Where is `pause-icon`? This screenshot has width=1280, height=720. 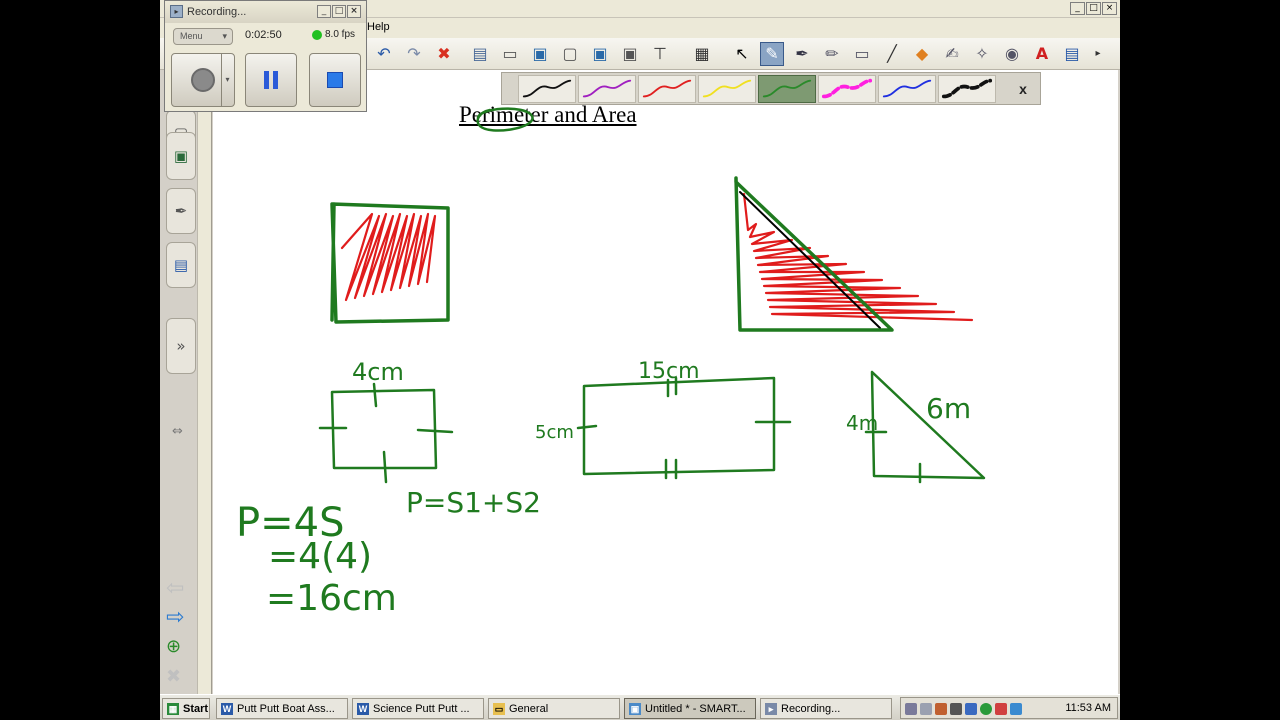
pause-icon is located at coordinates (271, 80).